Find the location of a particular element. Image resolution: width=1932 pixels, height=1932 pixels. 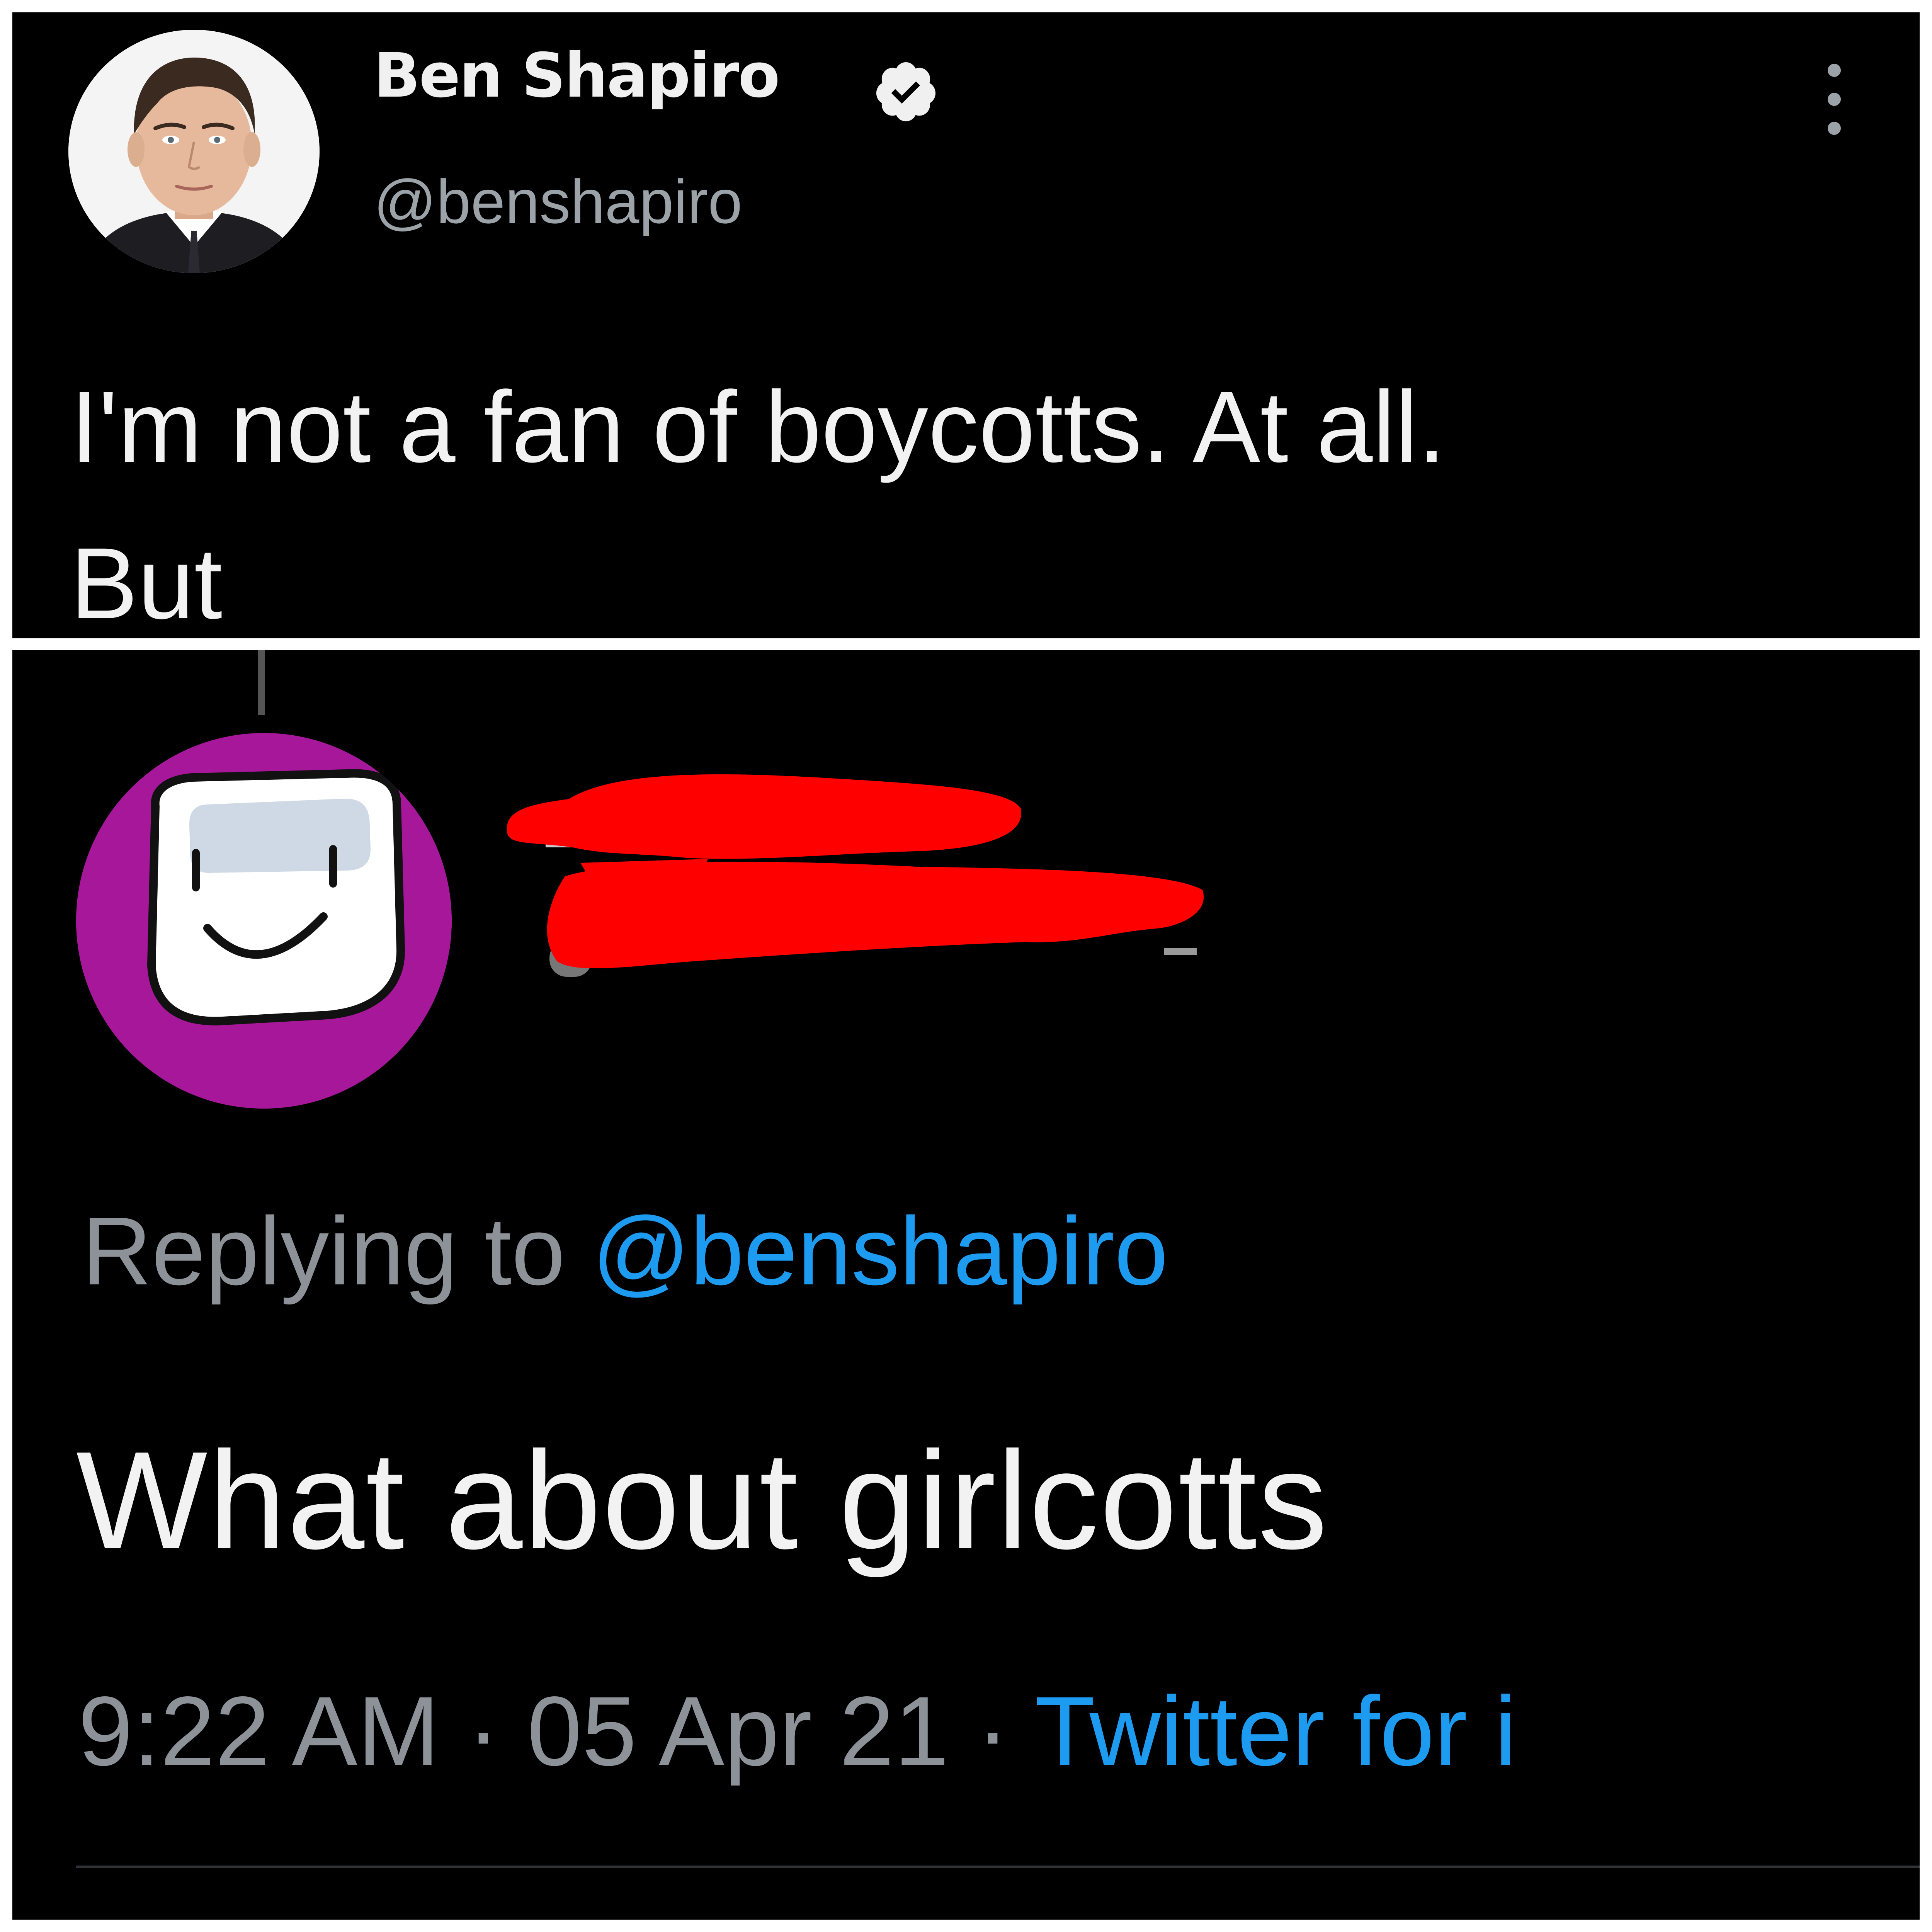

author-portrait is located at coordinates (194, 152).